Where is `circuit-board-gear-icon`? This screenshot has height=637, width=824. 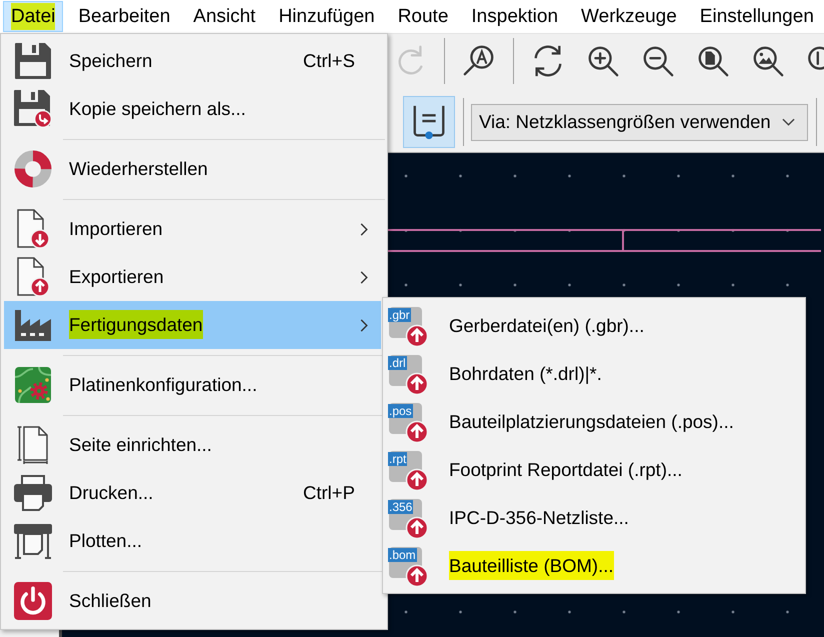 circuit-board-gear-icon is located at coordinates (32, 385).